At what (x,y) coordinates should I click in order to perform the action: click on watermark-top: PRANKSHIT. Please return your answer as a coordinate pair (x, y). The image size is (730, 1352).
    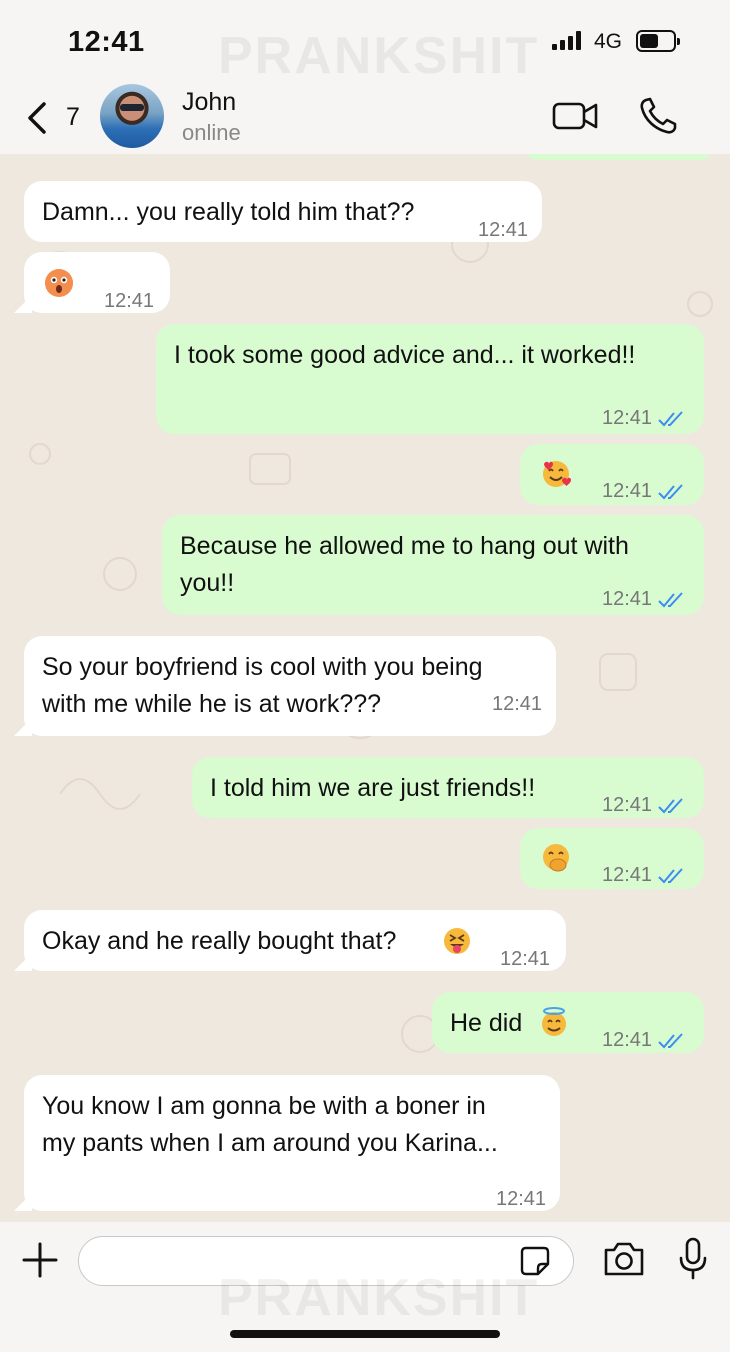
    Looking at the image, I should click on (379, 56).